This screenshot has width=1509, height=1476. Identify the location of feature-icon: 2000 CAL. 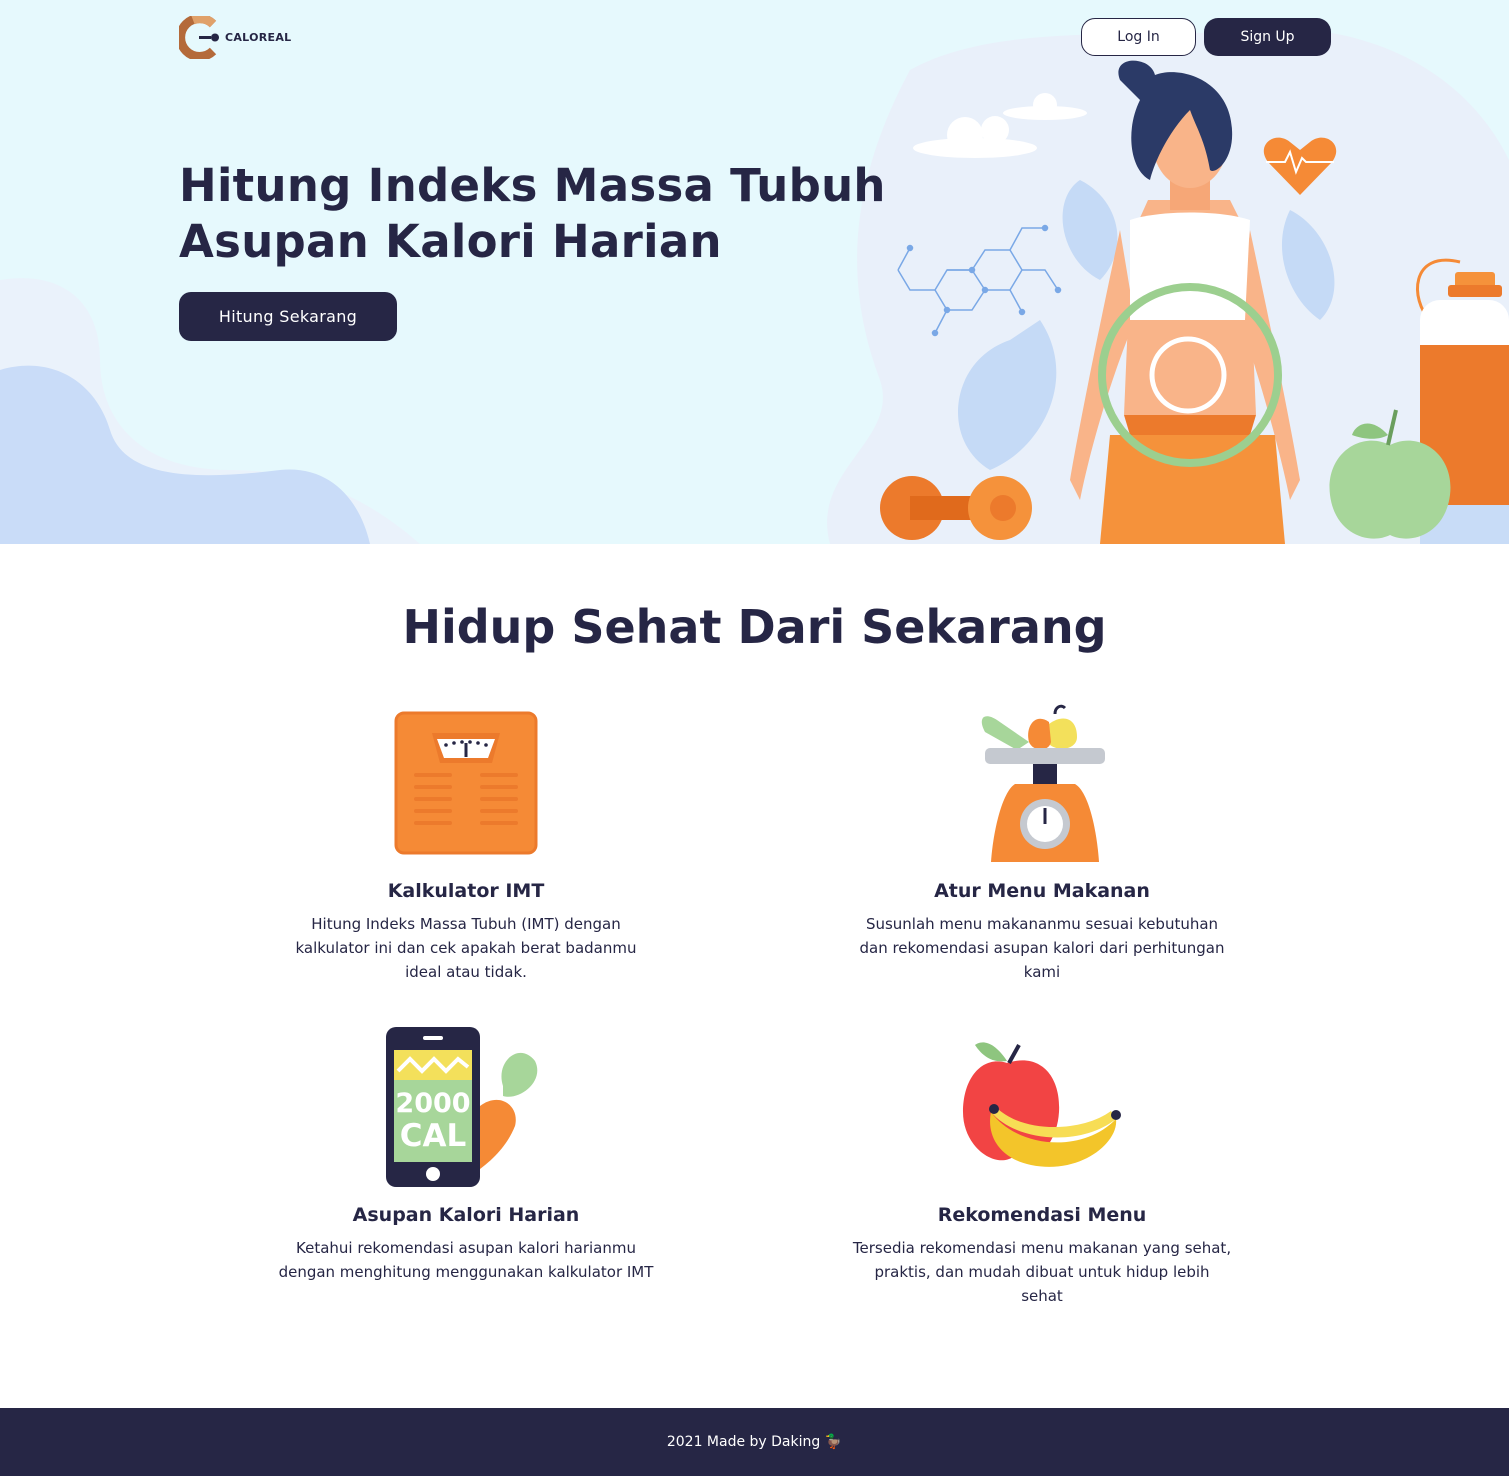
(466, 1107).